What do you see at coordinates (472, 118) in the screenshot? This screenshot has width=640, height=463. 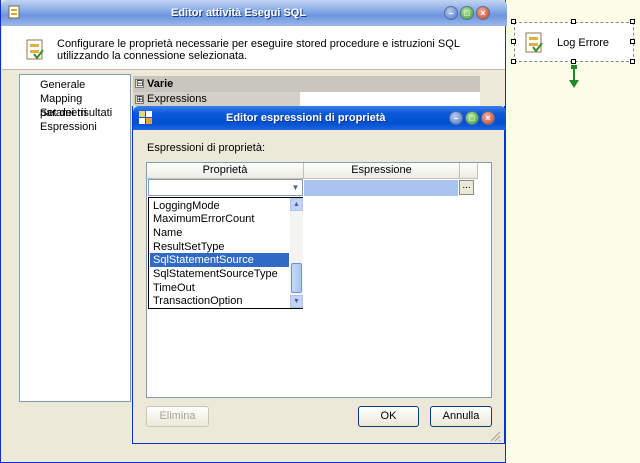 I see `dialog-maximize-button: □` at bounding box center [472, 118].